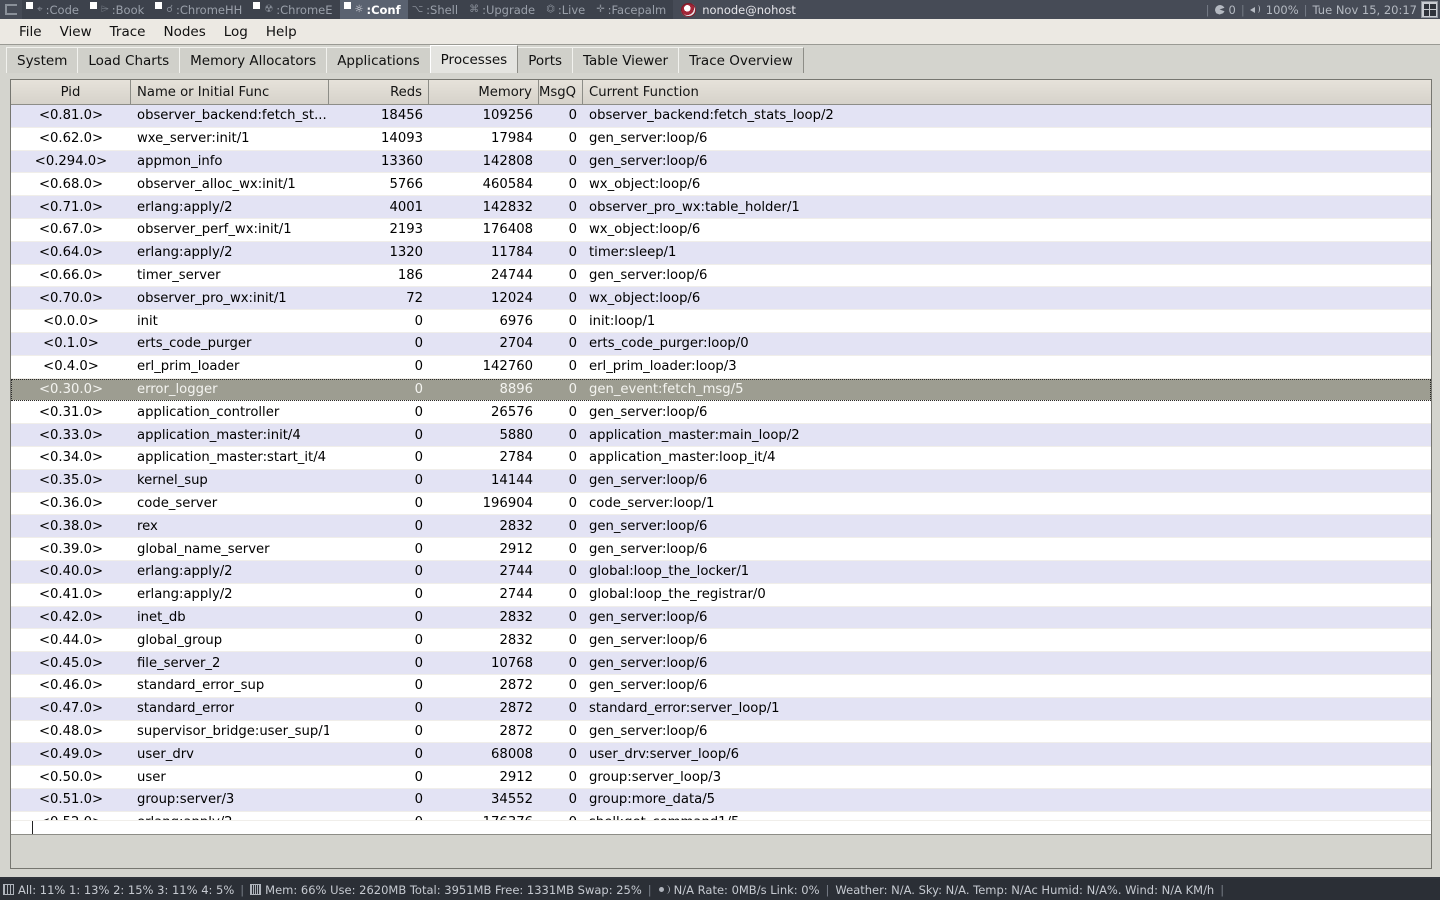  Describe the element at coordinates (1365, 10) in the screenshot. I see `clock: Tue Nov 15, 20:17` at that location.